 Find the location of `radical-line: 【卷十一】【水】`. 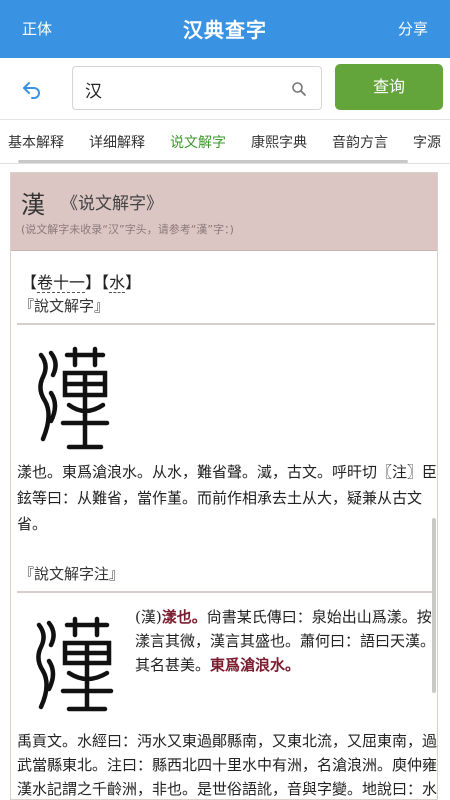

radical-line: 【卷十一】【水】 is located at coordinates (81, 283).